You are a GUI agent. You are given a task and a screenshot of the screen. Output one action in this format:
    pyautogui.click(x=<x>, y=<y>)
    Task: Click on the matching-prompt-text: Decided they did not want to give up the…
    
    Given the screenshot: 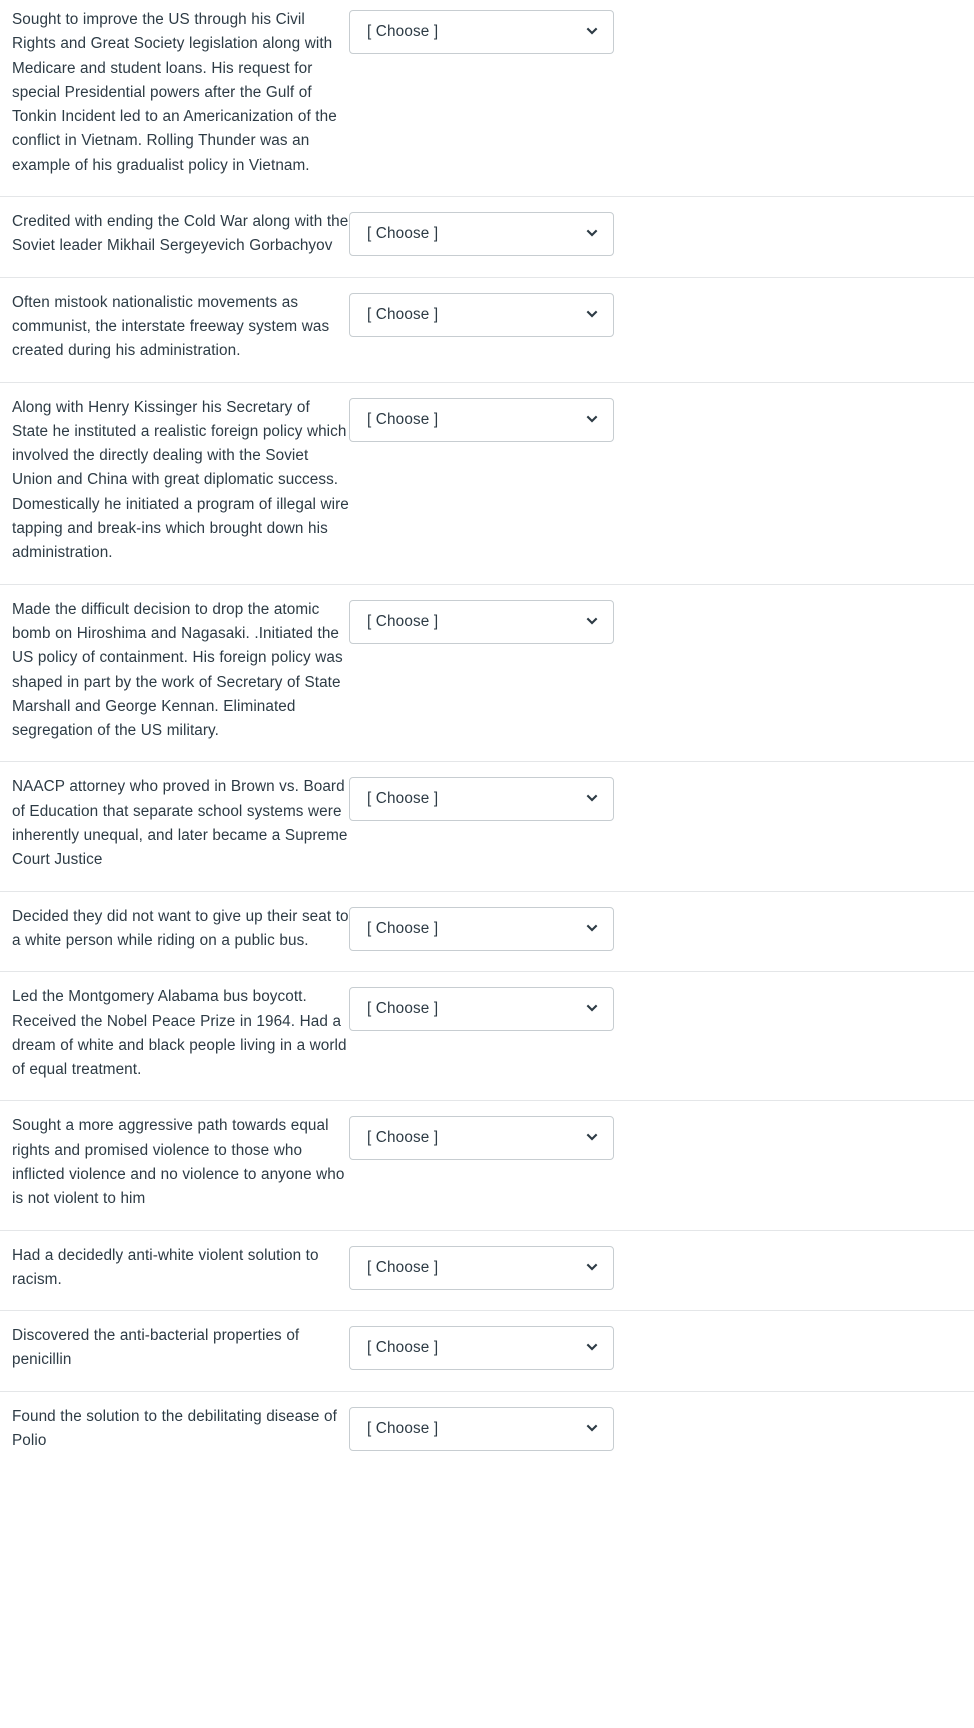 What is the action you would take?
    pyautogui.click(x=180, y=928)
    